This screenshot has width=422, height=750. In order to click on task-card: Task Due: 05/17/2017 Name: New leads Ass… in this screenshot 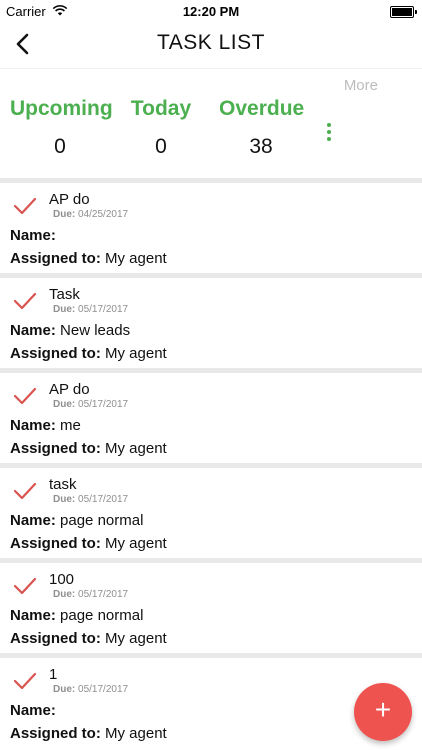, I will do `click(211, 320)`.